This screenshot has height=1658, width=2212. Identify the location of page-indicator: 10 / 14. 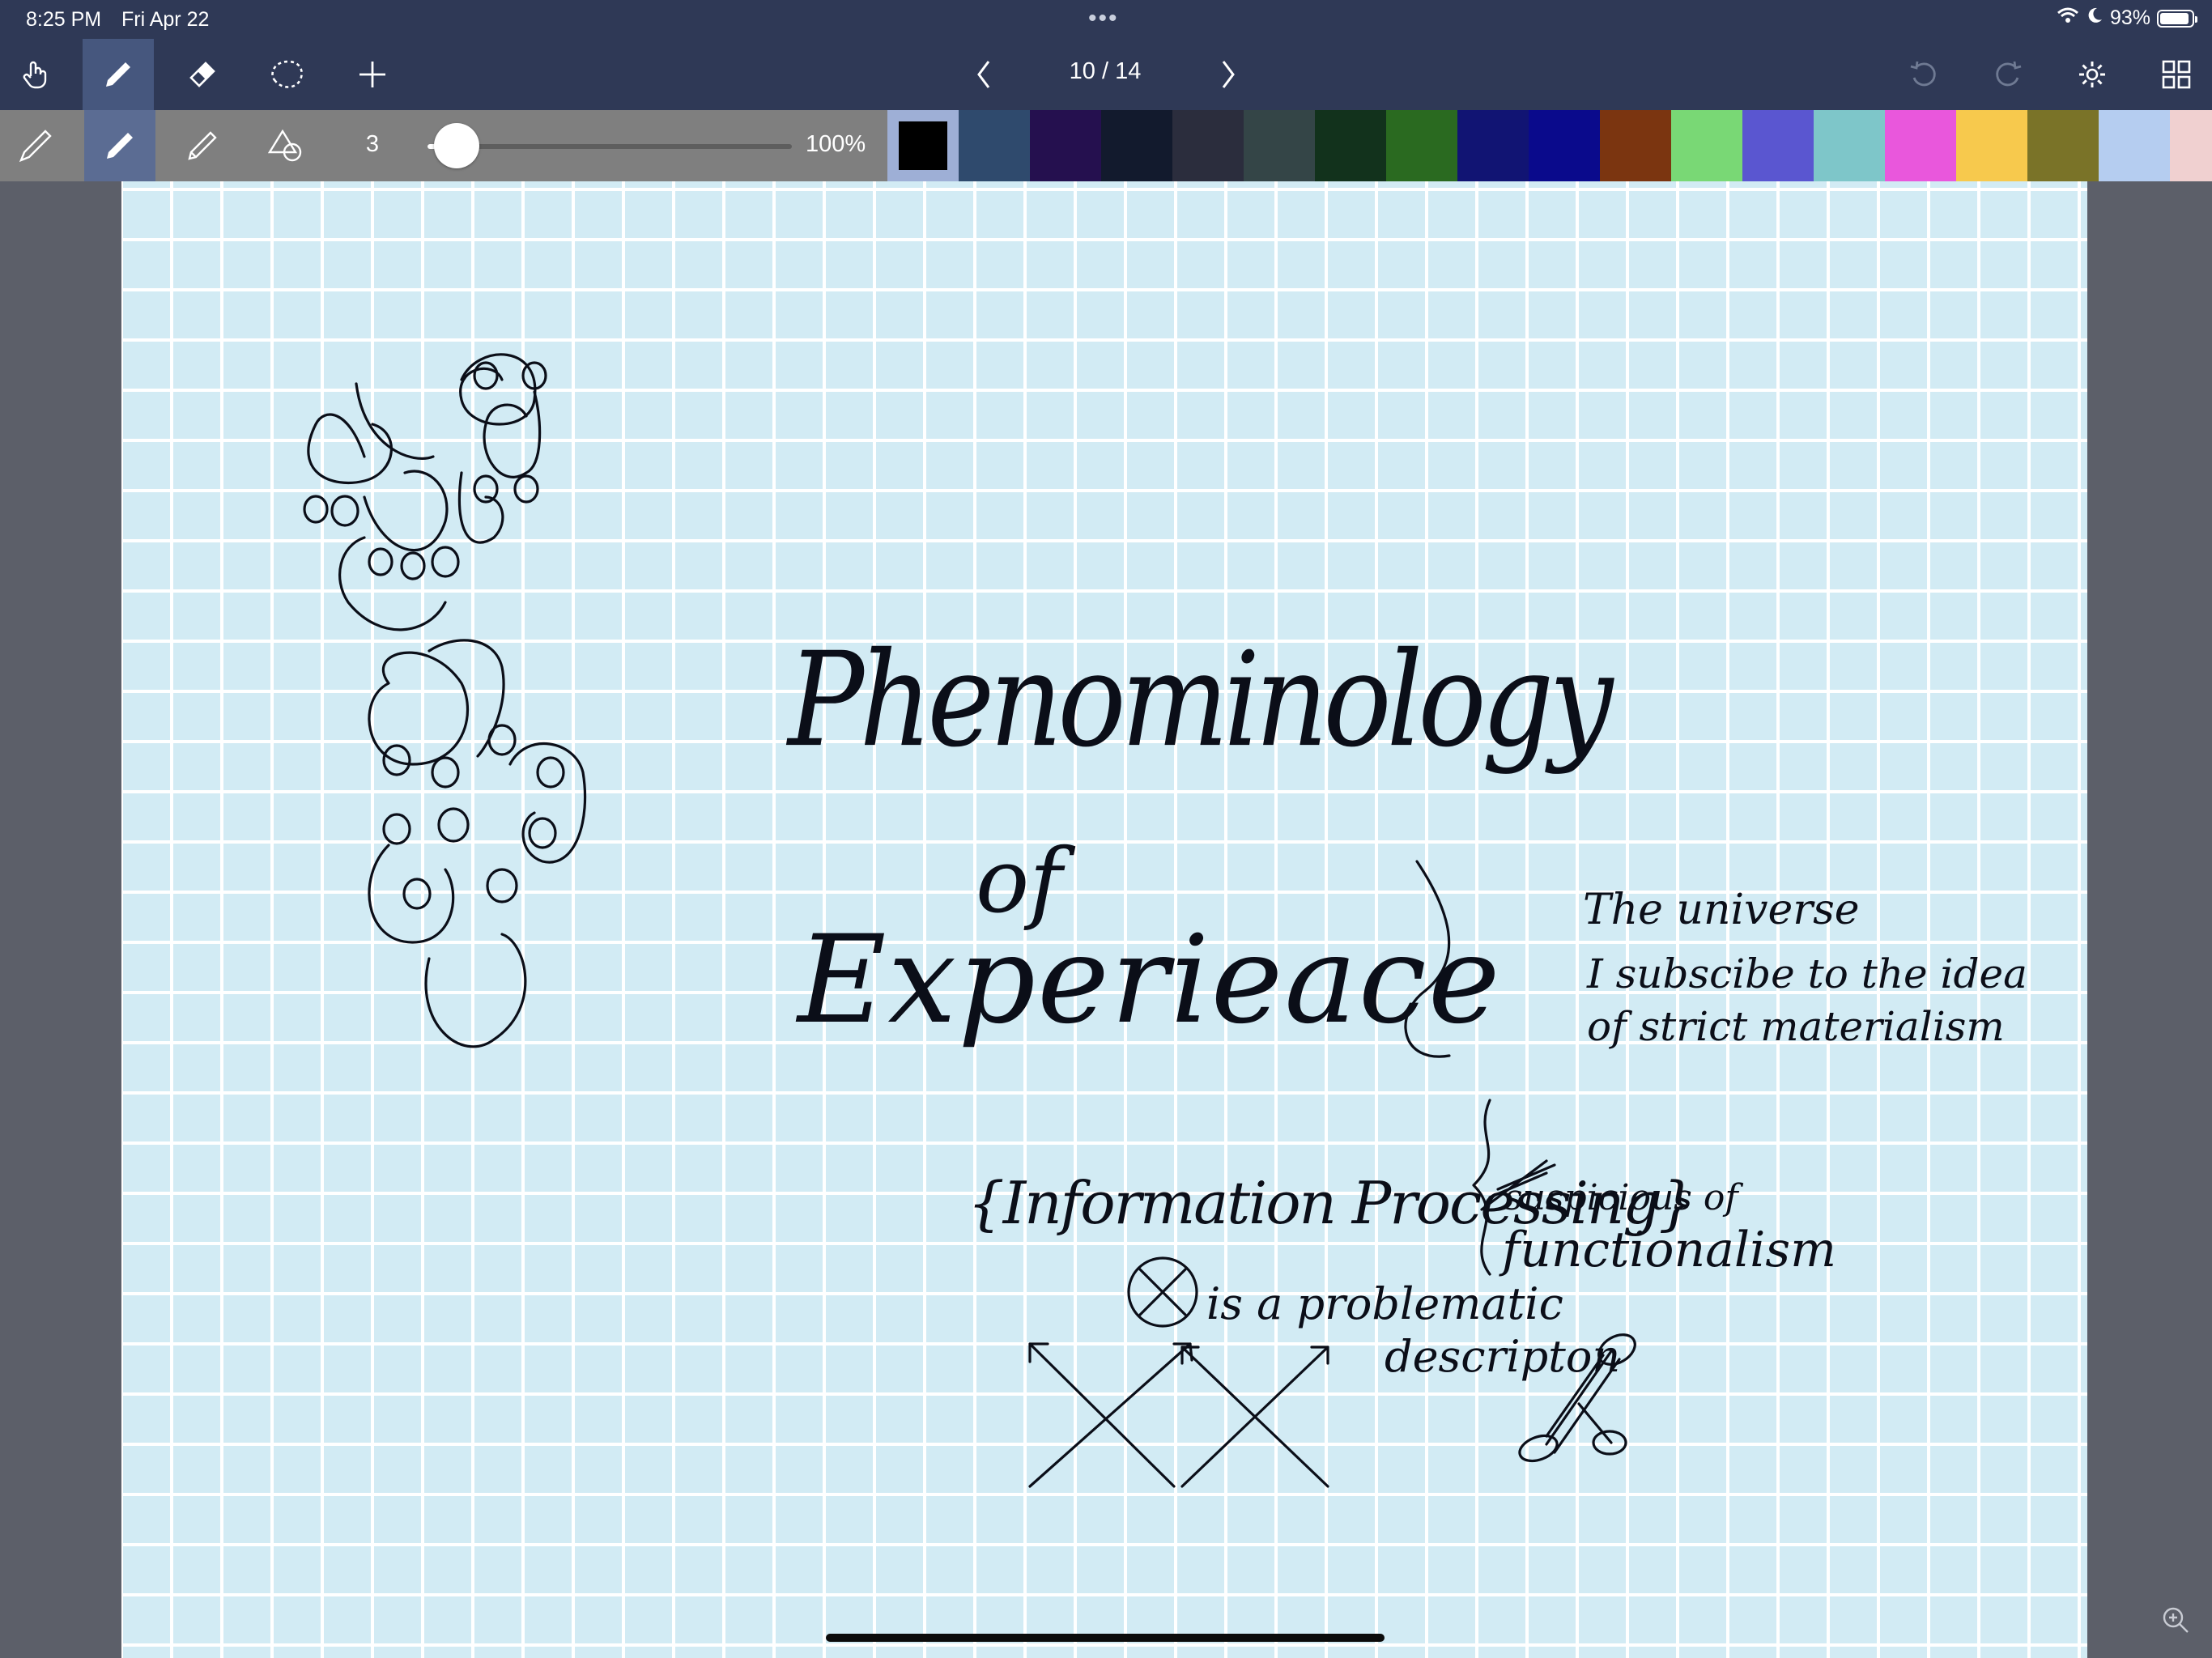
(1105, 71).